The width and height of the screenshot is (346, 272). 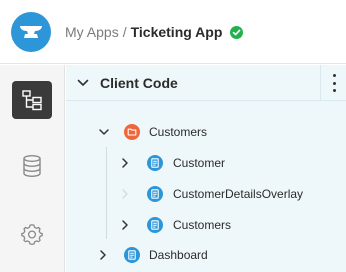 I want to click on tree-item-folder-customers: Customers, so click(x=206, y=132).